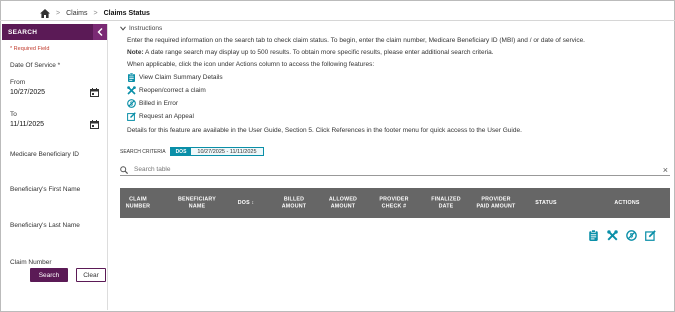 Image resolution: width=675 pixels, height=312 pixels. Describe the element at coordinates (124, 169) in the screenshot. I see `search-icon` at that location.